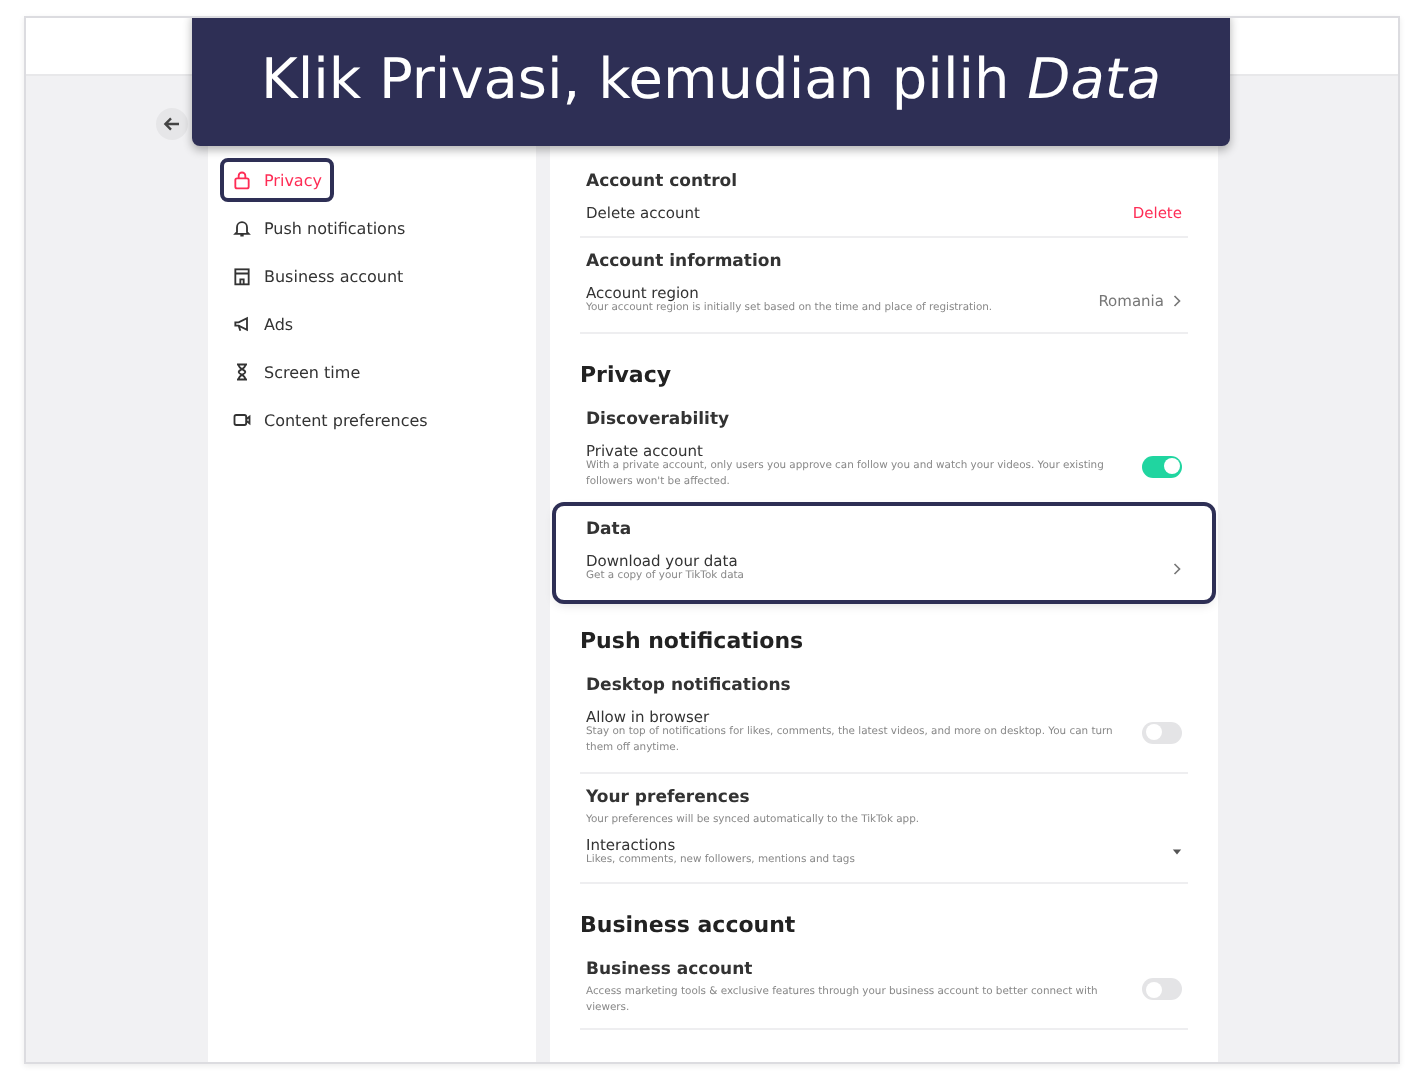 Image resolution: width=1424 pixels, height=1078 pixels. I want to click on sidebar-item: Privacy, so click(277, 180).